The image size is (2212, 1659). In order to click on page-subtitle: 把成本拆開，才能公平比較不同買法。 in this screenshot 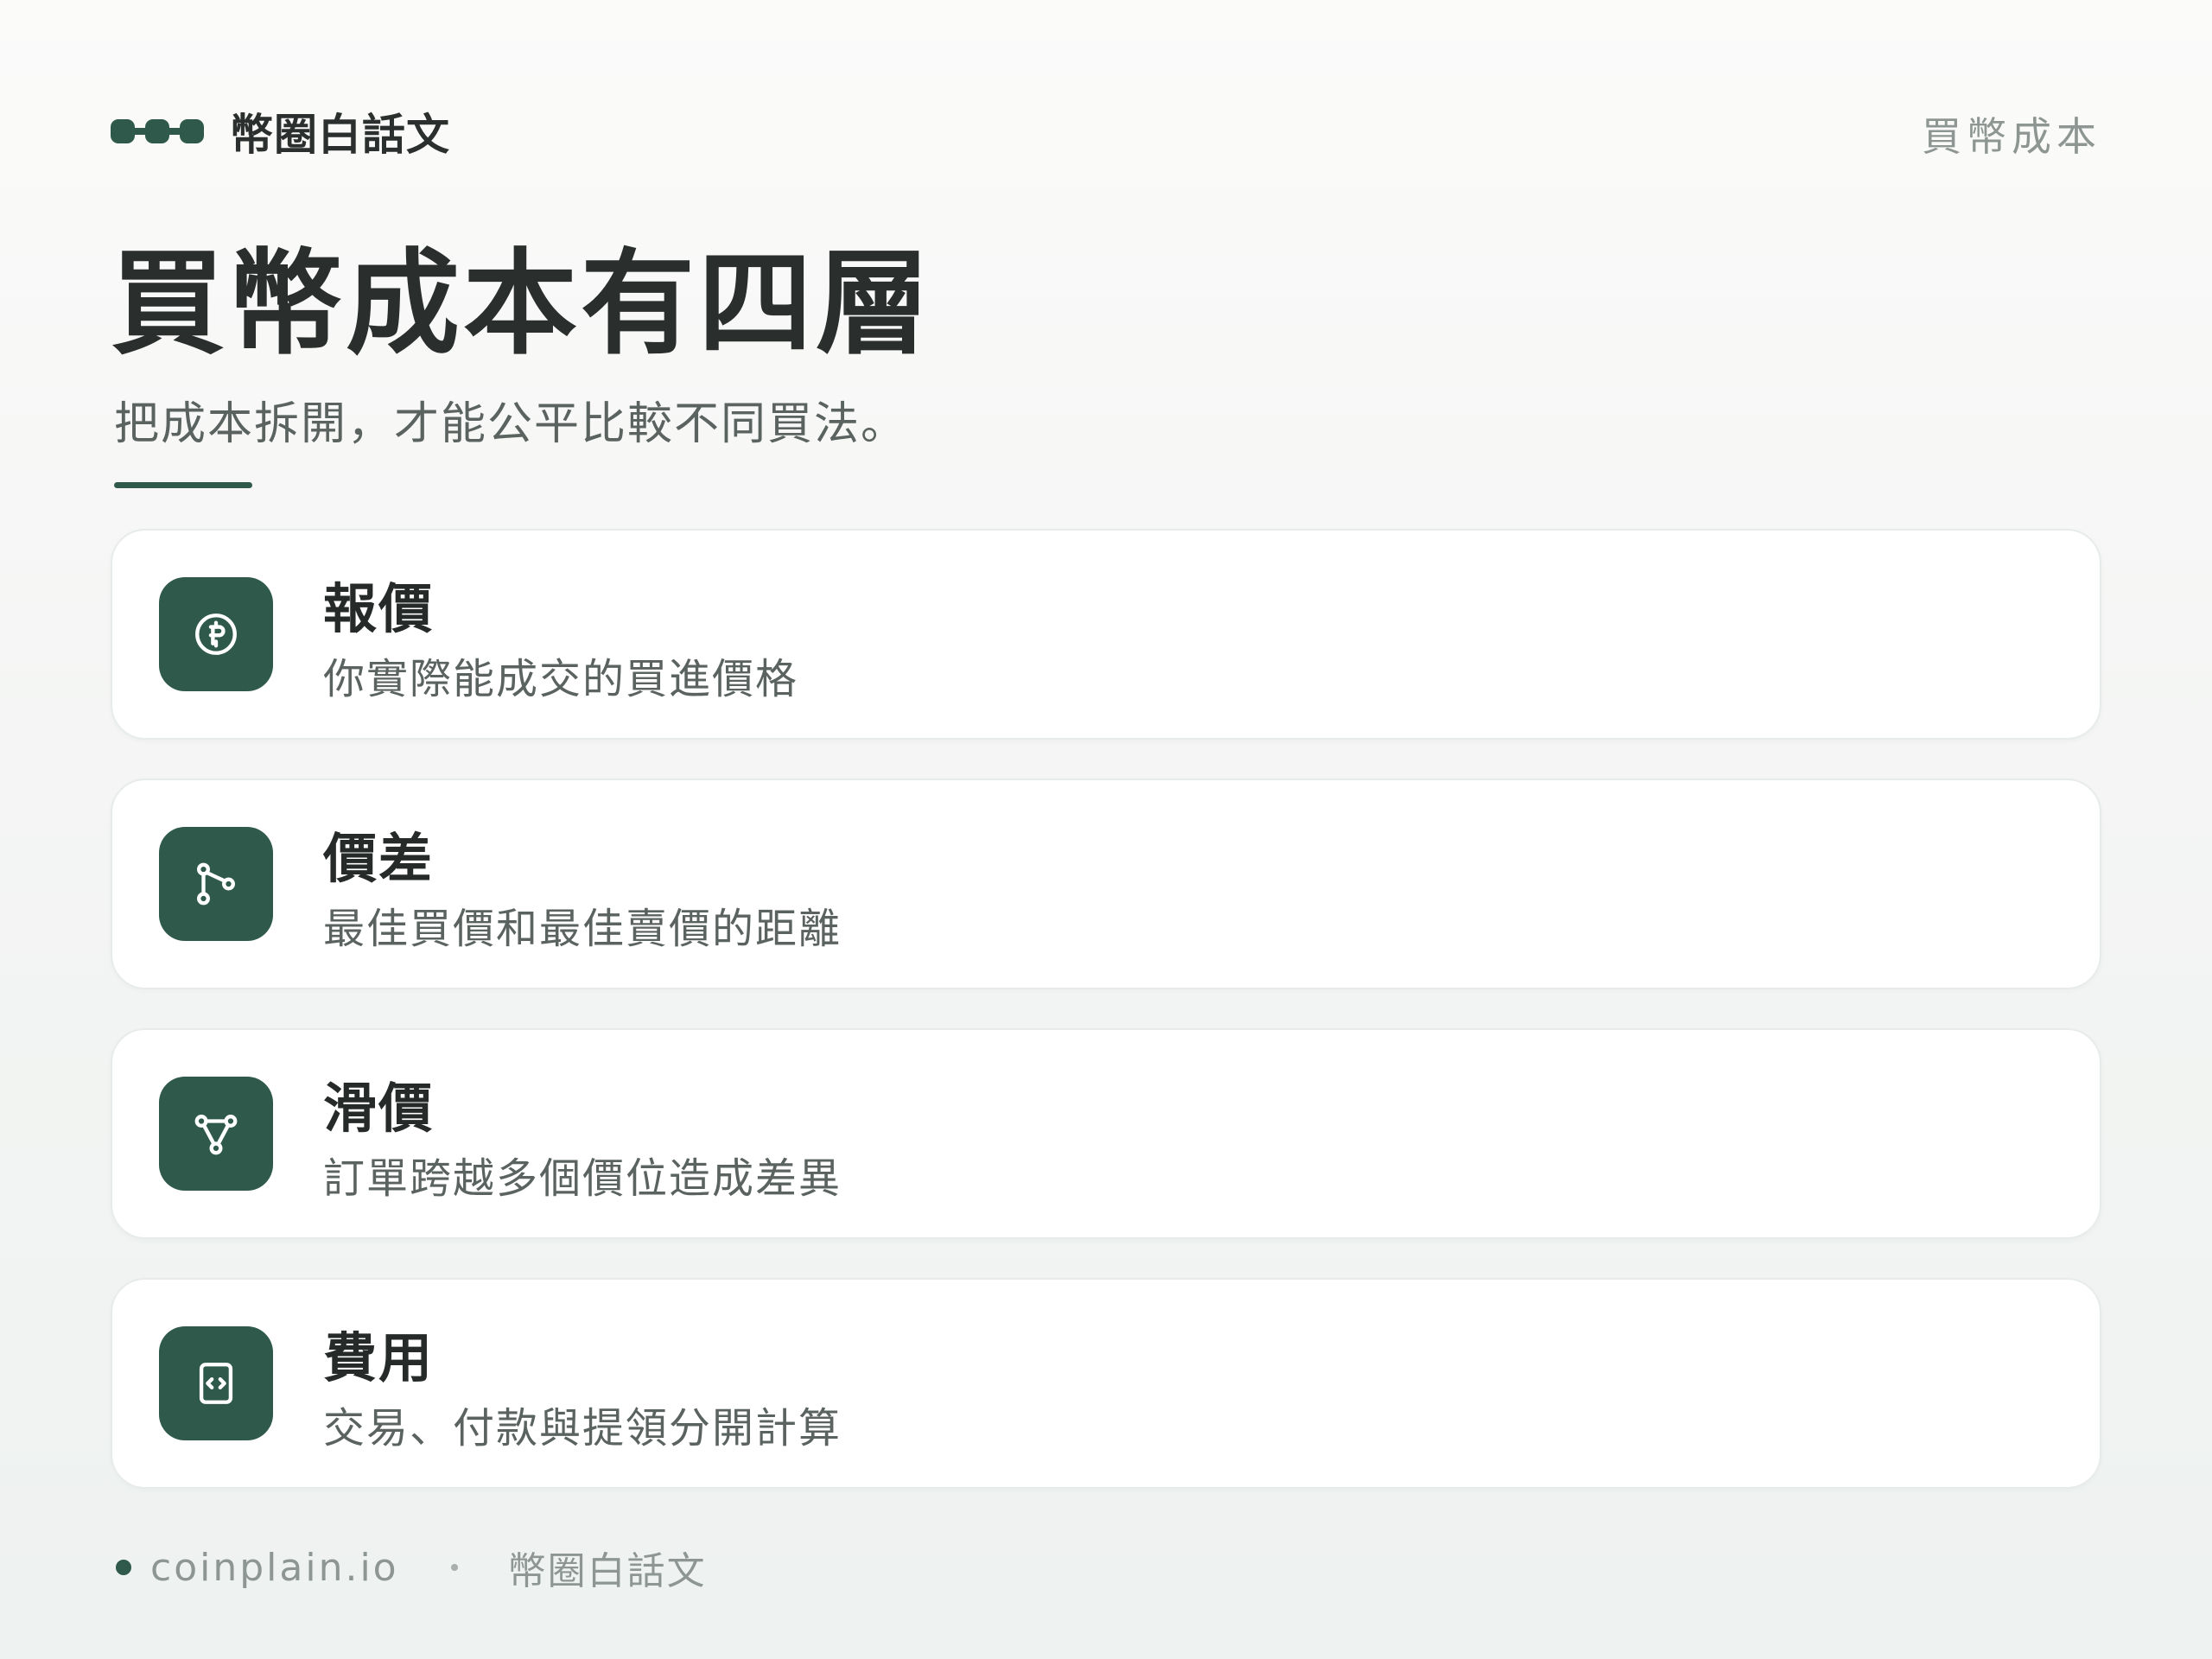, I will do `click(511, 424)`.